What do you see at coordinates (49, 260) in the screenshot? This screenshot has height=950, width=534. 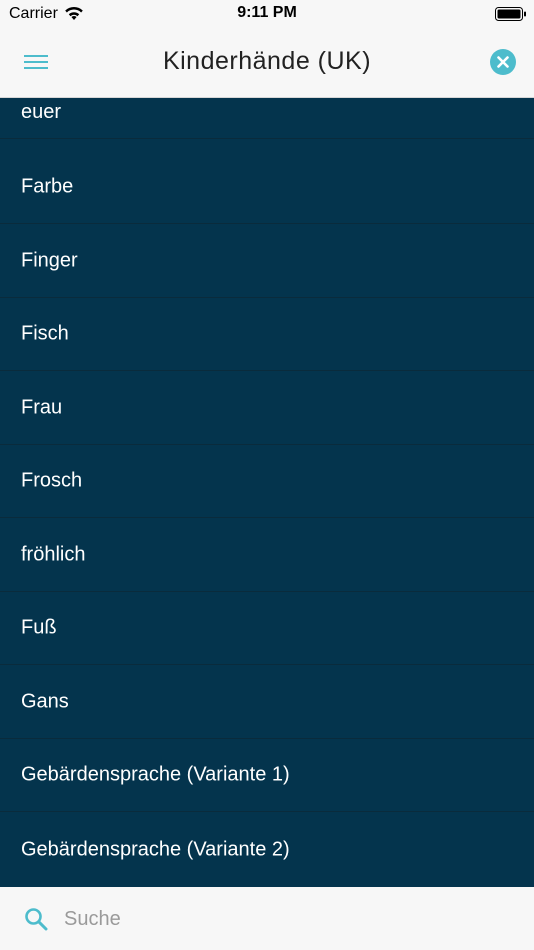 I see `list-item-label: Finger` at bounding box center [49, 260].